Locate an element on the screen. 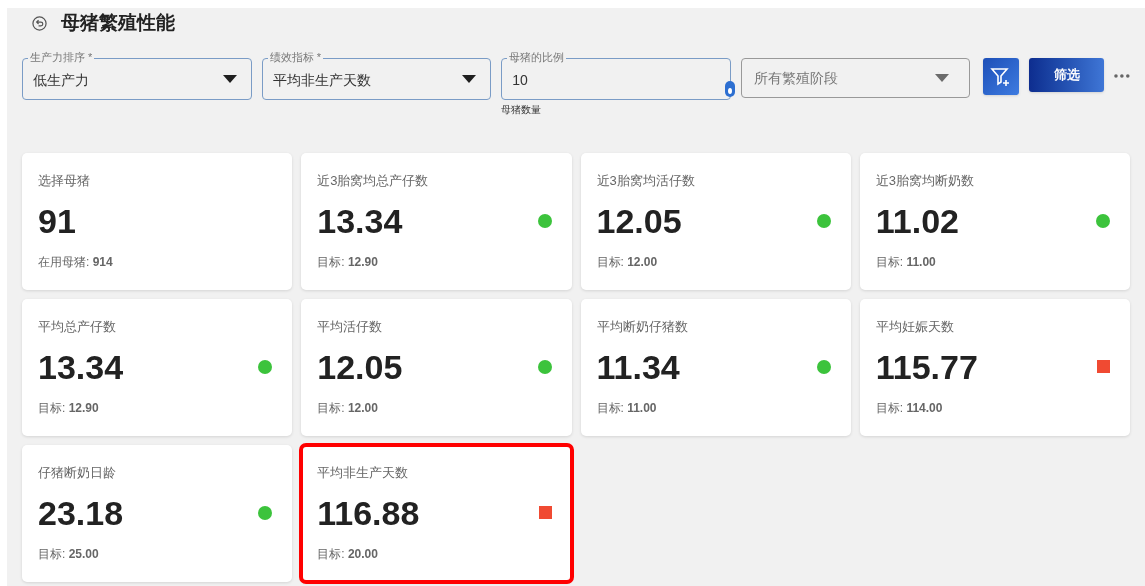 The width and height of the screenshot is (1145, 586). metric-value: 23.18 is located at coordinates (81, 512).